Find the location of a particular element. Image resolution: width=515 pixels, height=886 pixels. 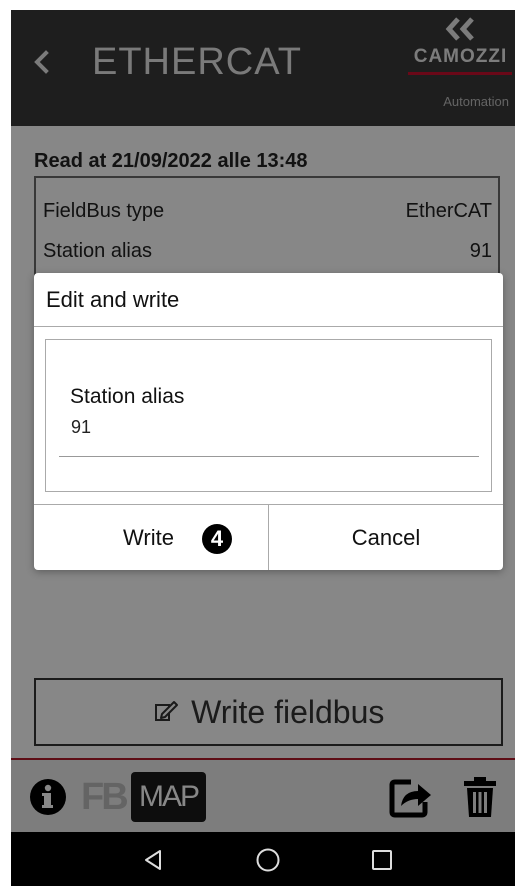

step-badge: 4 is located at coordinates (217, 539).